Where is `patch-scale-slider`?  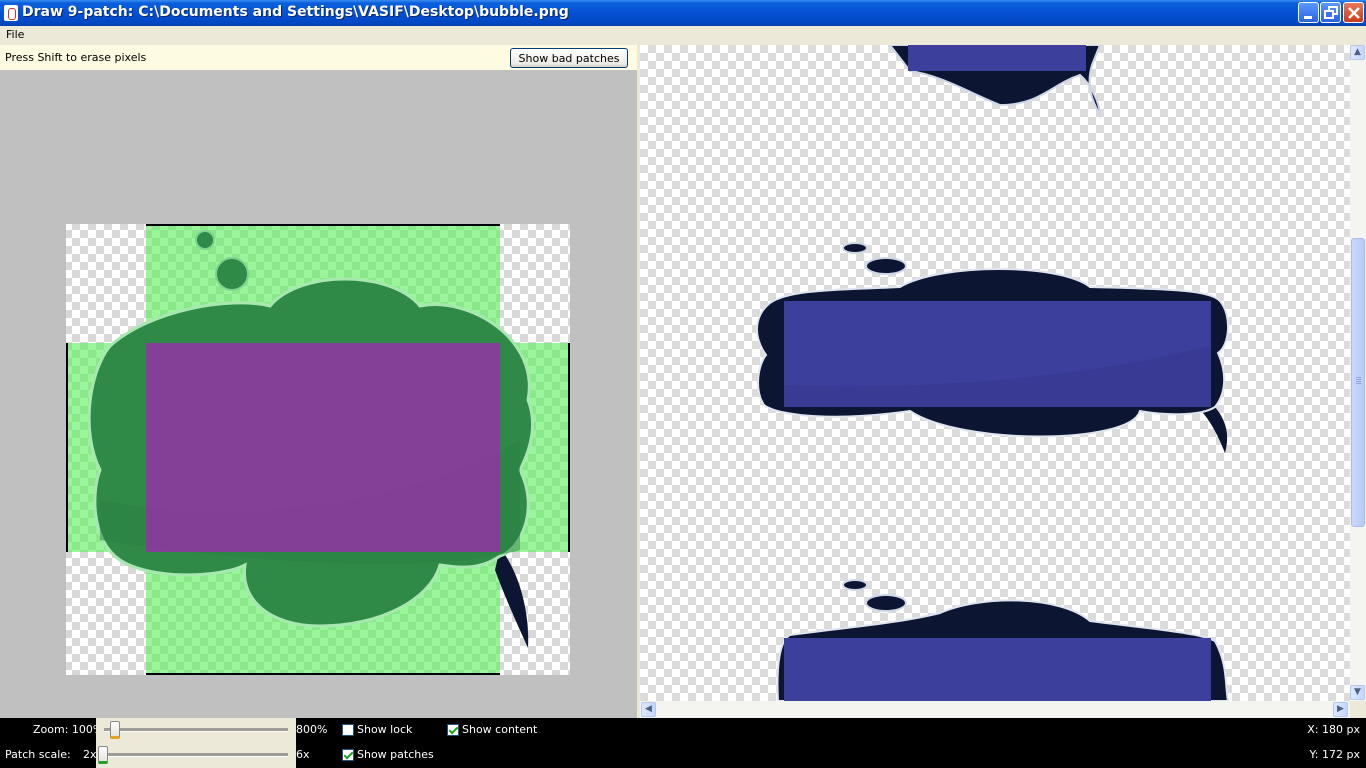 patch-scale-slider is located at coordinates (196, 755).